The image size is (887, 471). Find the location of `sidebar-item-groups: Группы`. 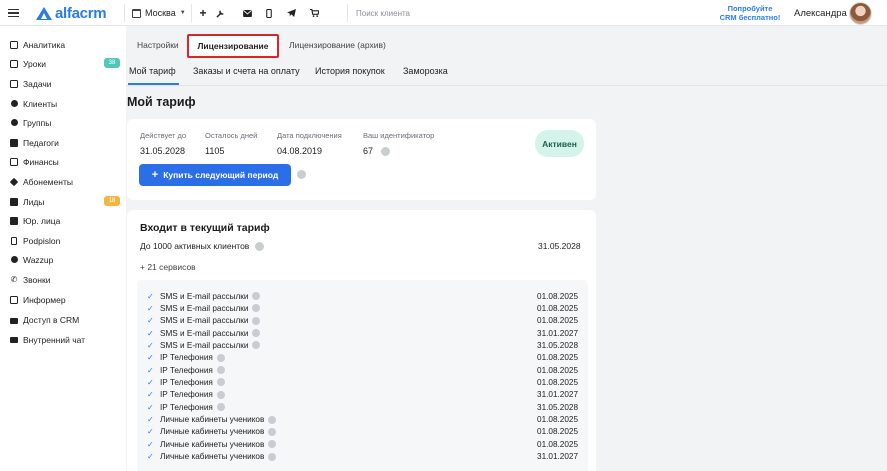

sidebar-item-groups: Группы is located at coordinates (64, 122).